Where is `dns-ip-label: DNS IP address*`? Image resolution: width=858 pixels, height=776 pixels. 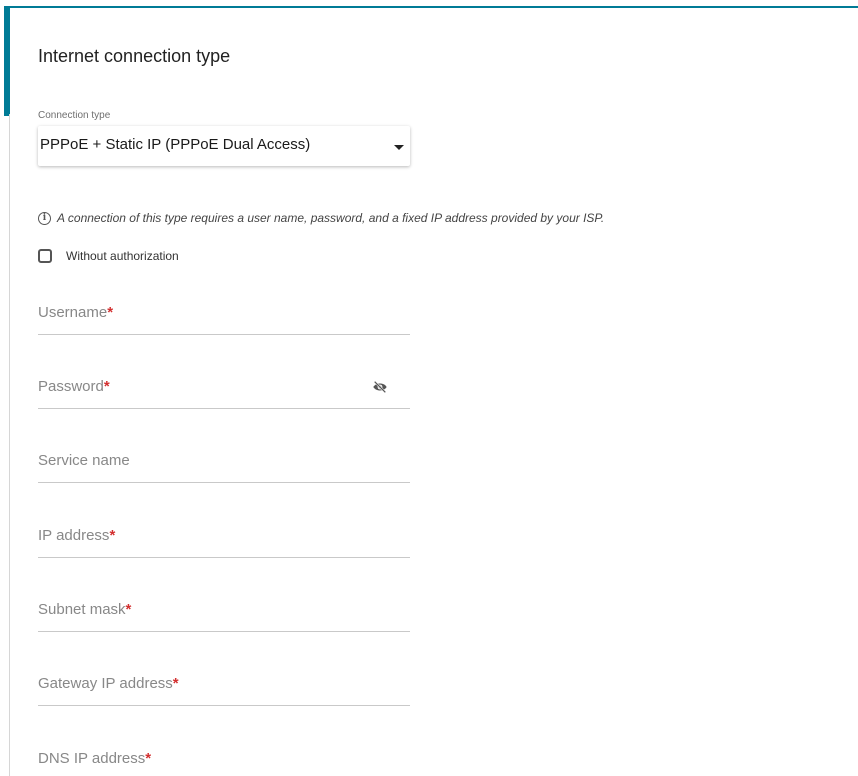
dns-ip-label: DNS IP address* is located at coordinates (95, 758).